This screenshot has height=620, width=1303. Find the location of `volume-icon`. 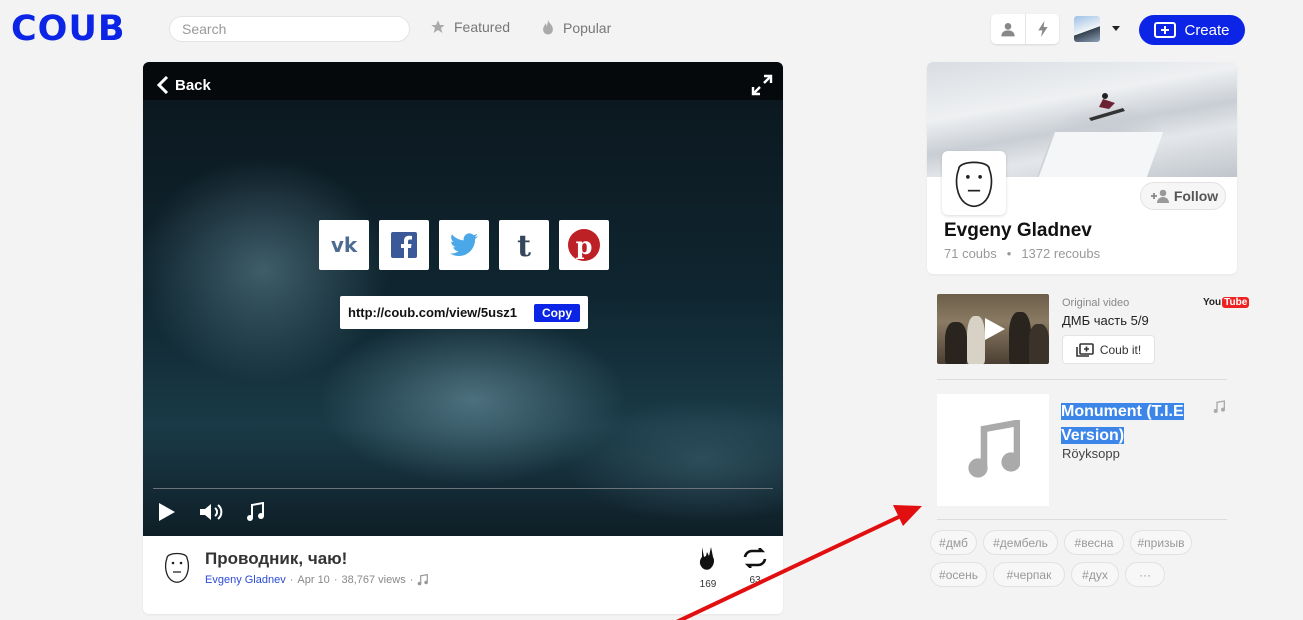

volume-icon is located at coordinates (211, 512).